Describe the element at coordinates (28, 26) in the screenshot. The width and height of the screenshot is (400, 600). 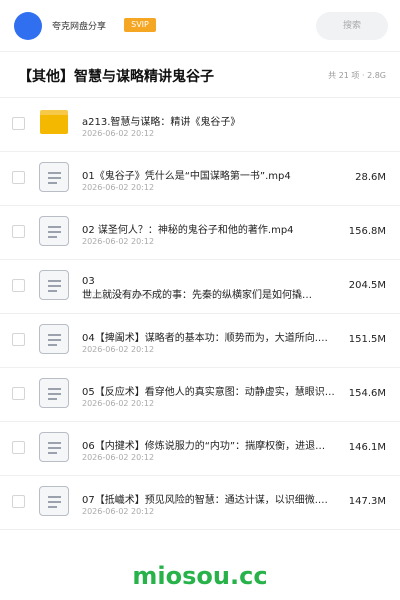
I see `avatar` at that location.